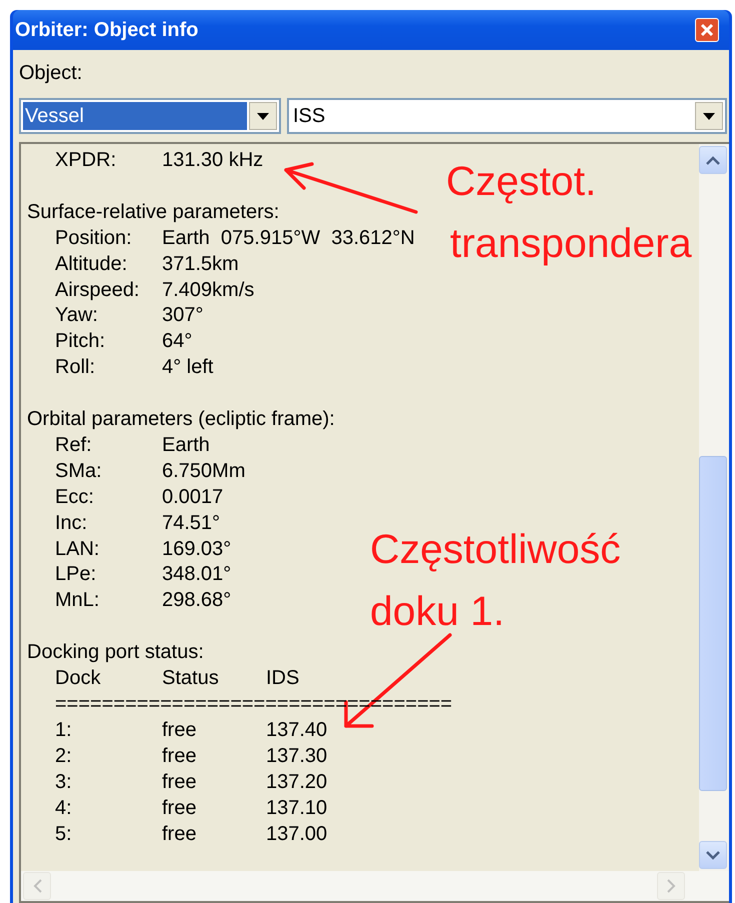  I want to click on parameter-value: Earth 075.915°W 33.612°N, so click(288, 238).